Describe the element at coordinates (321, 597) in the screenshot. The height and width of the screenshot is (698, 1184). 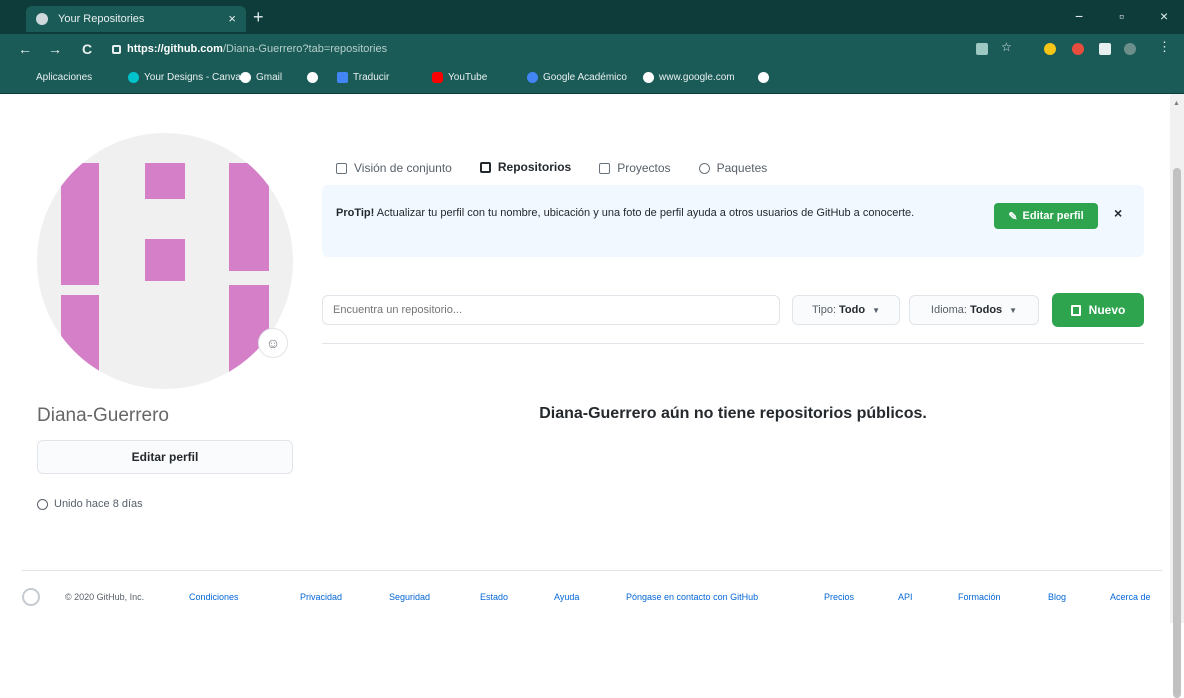
I see `footer-link: Privacidad` at that location.